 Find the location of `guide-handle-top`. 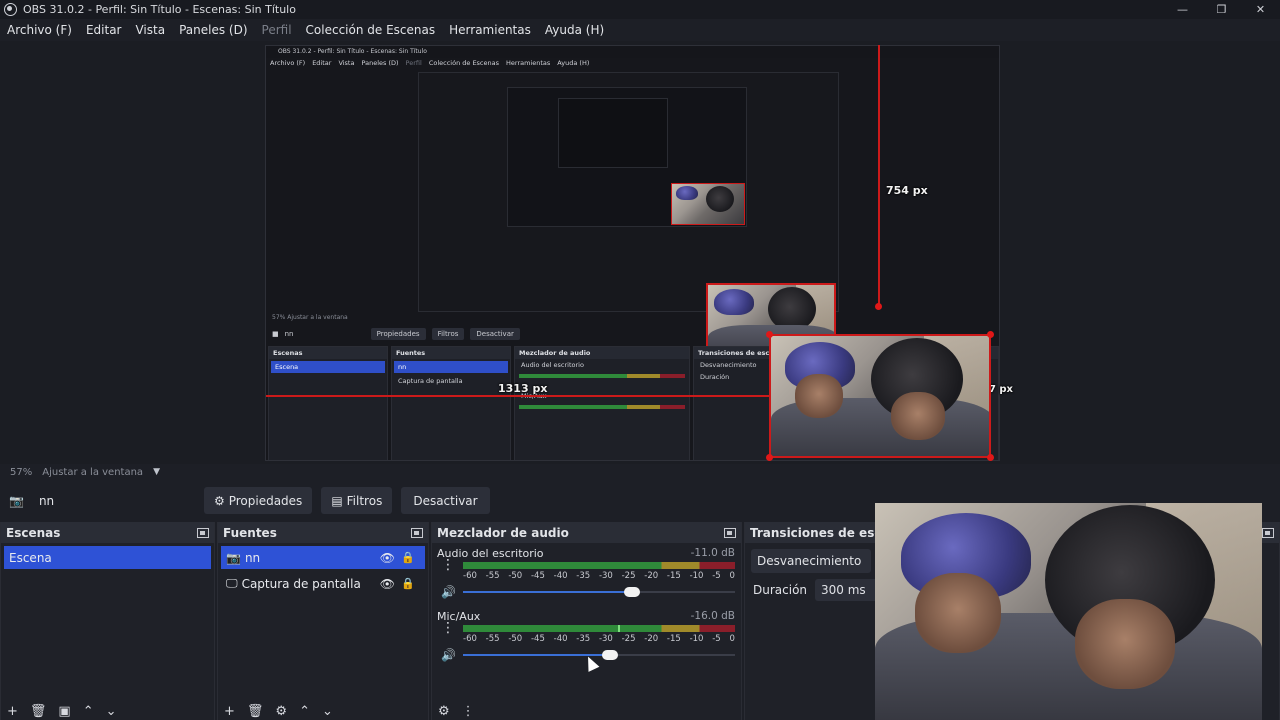

guide-handle-top is located at coordinates (878, 306).